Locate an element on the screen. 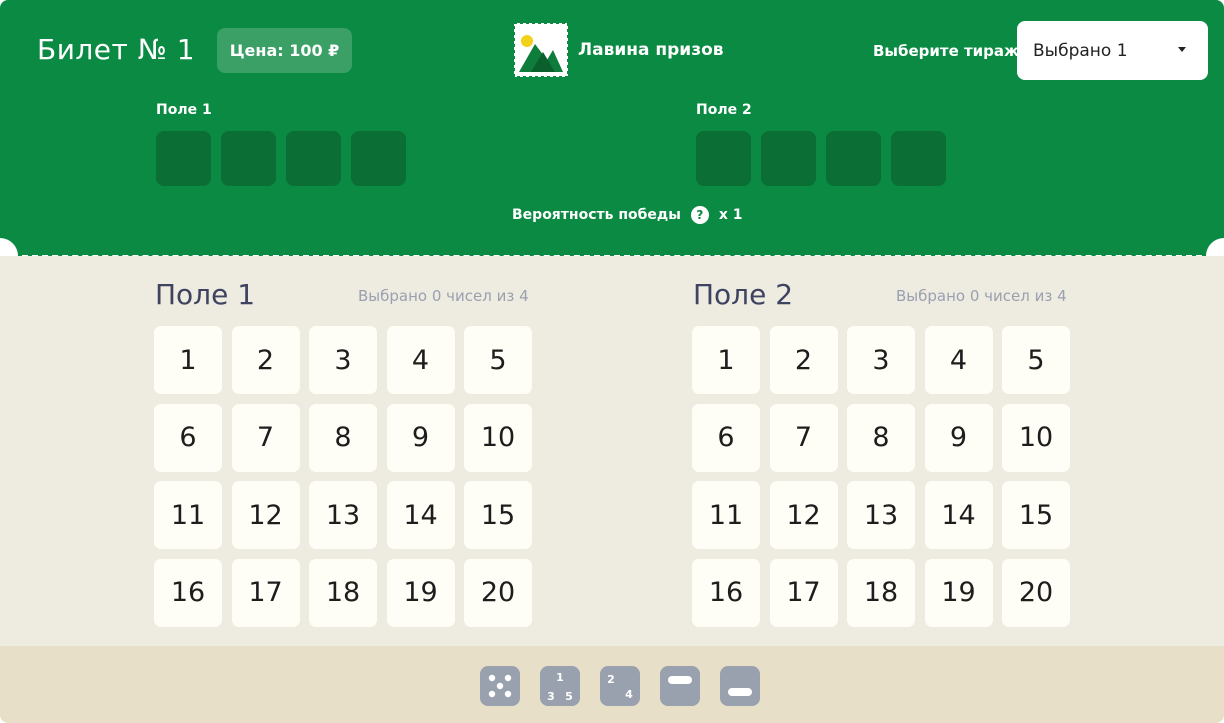 The image size is (1224, 723). odd-numbers-icon: 1 3 5 is located at coordinates (560, 686).